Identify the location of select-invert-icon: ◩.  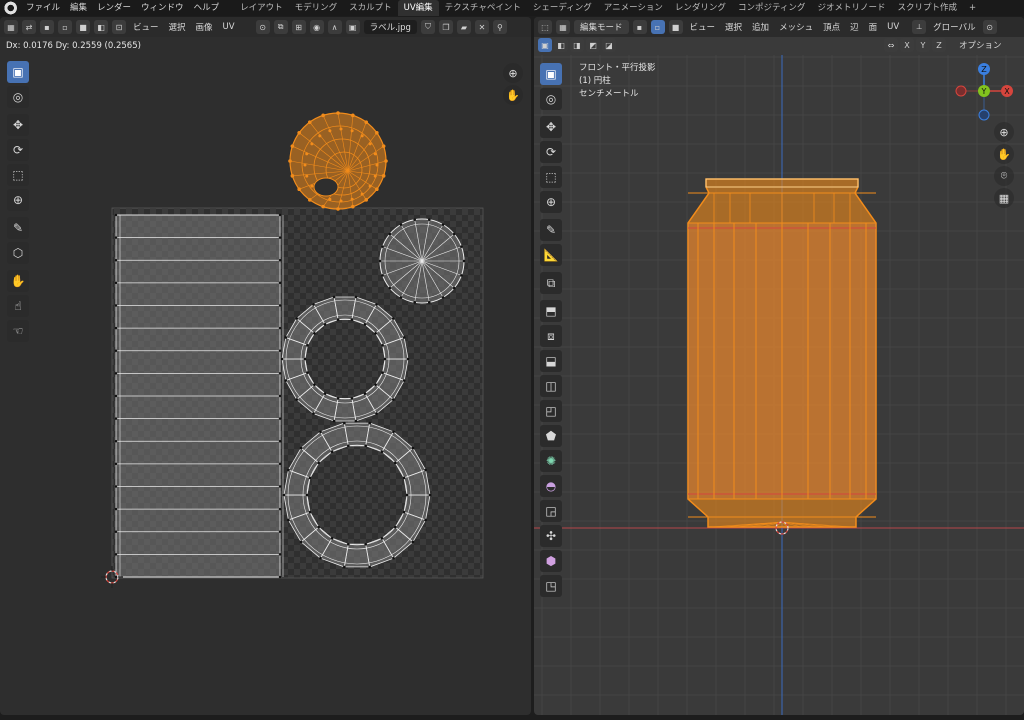
(593, 45).